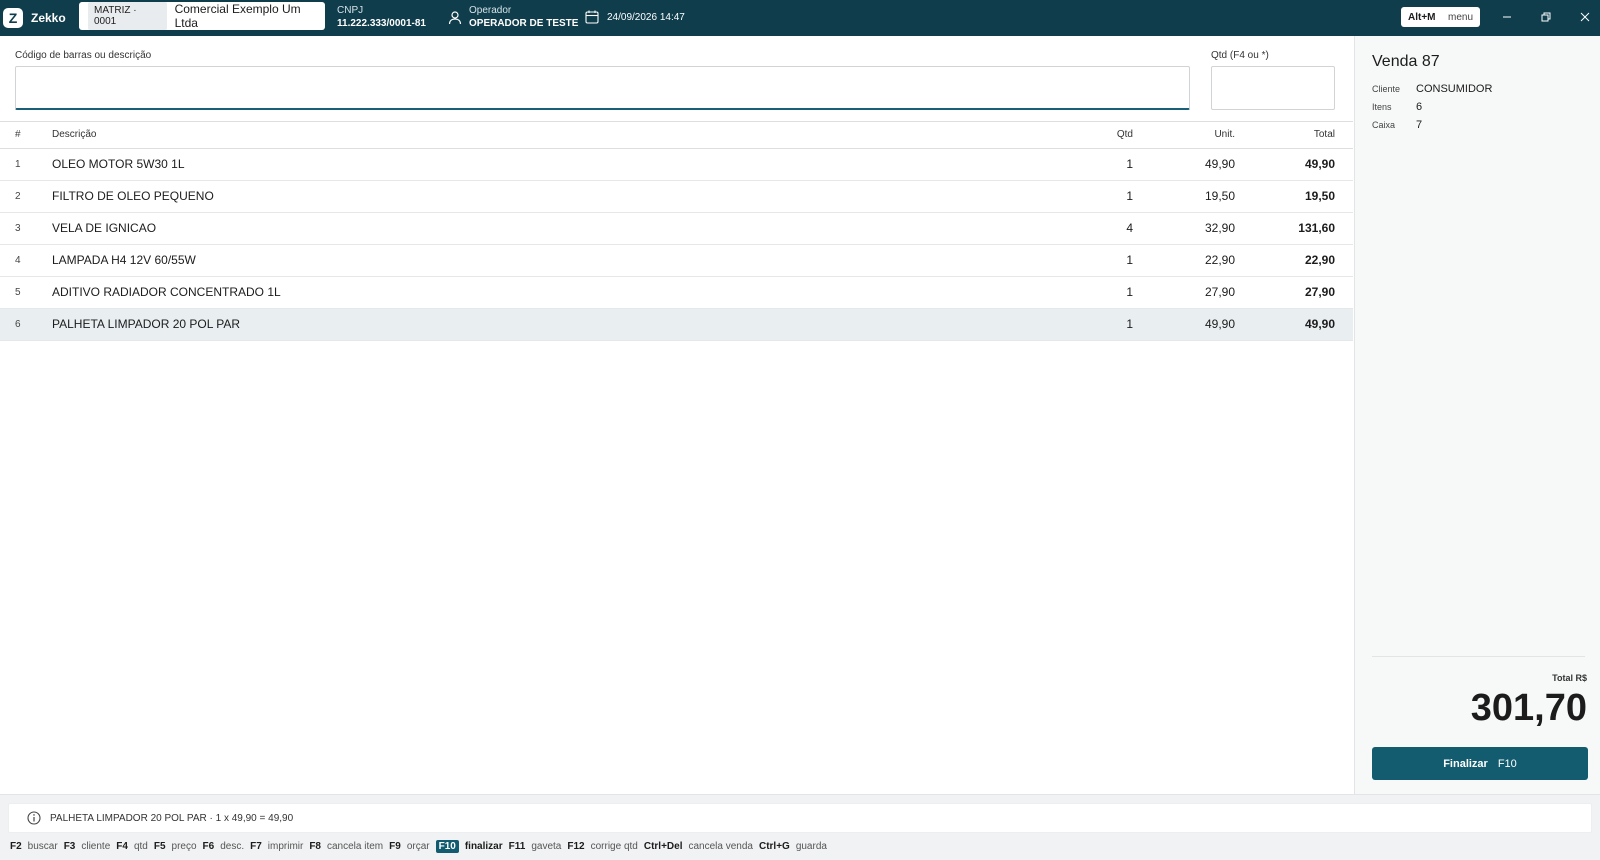 The height and width of the screenshot is (860, 1600). I want to click on minimize-icon, so click(1507, 17).